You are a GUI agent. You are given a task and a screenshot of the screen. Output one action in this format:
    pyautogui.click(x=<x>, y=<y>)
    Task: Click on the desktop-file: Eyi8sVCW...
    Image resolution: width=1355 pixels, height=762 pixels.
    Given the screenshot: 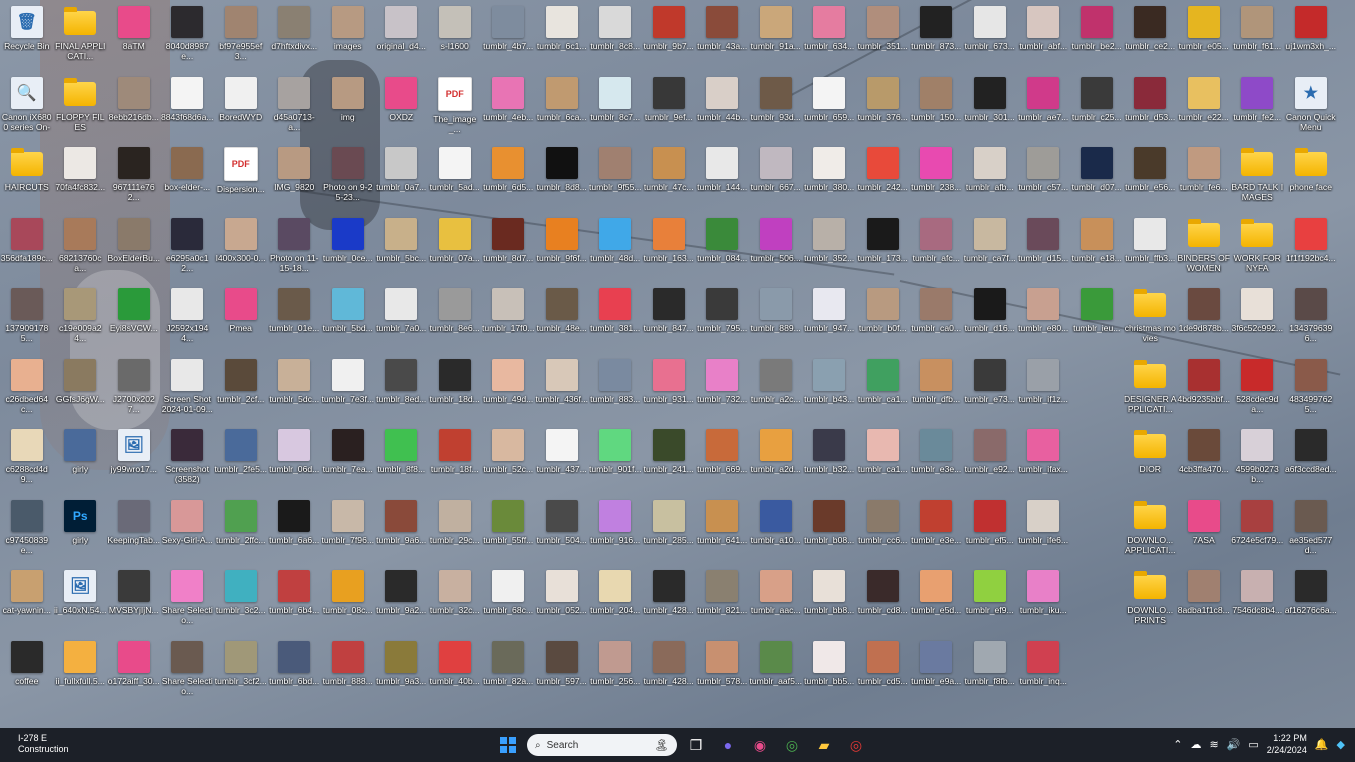 What is the action you would take?
    pyautogui.click(x=134, y=319)
    